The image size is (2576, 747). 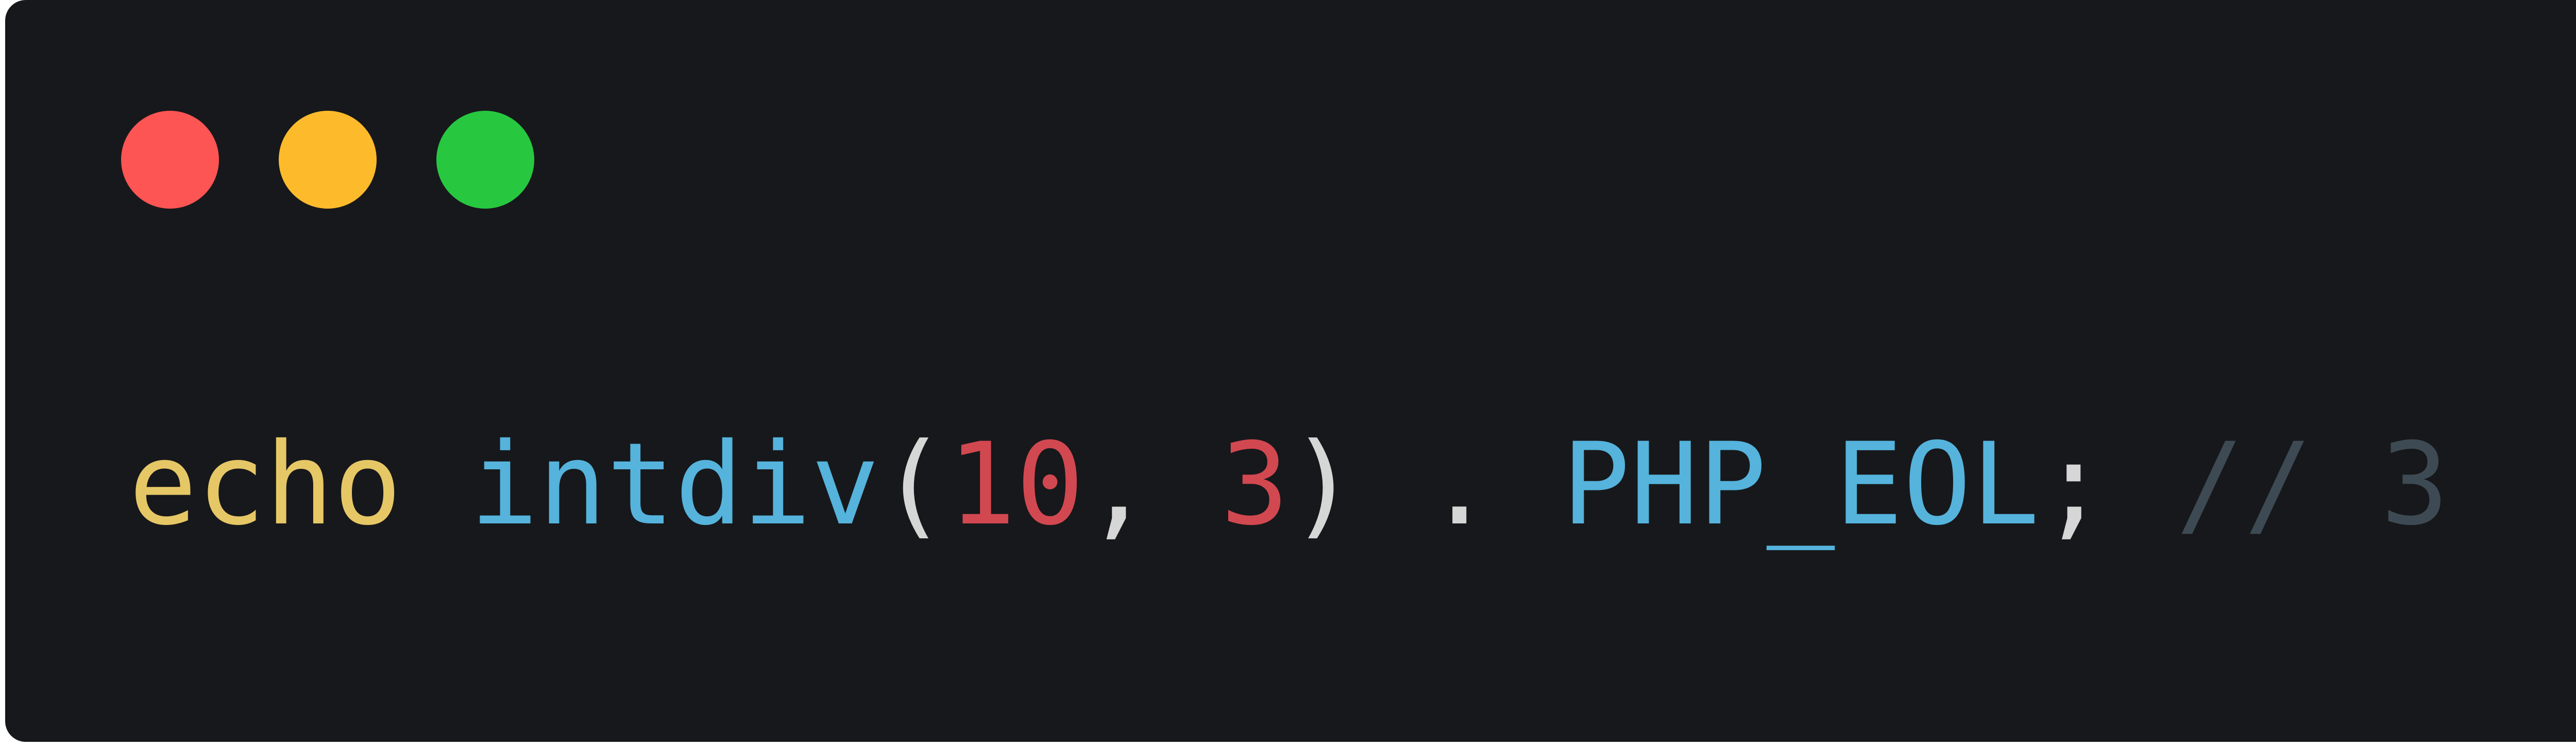 I want to click on number-3: 3, so click(x=1255, y=484).